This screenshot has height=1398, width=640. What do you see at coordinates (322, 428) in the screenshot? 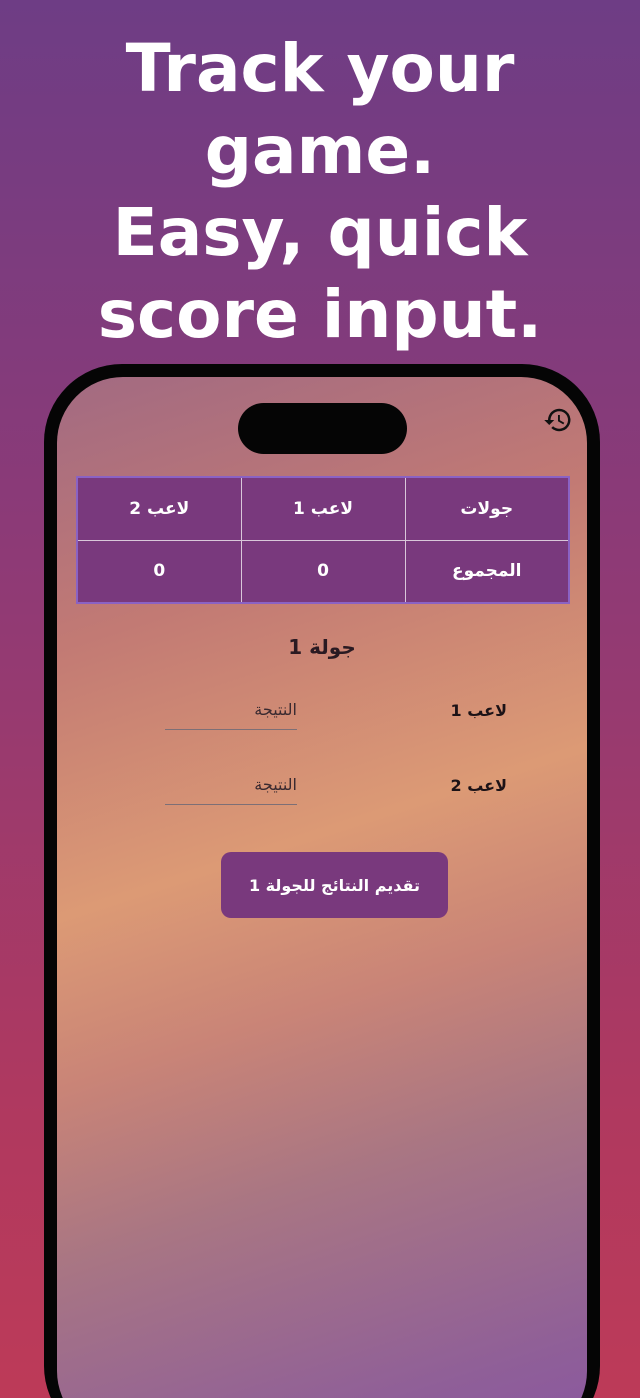
I see `dynamic-island` at bounding box center [322, 428].